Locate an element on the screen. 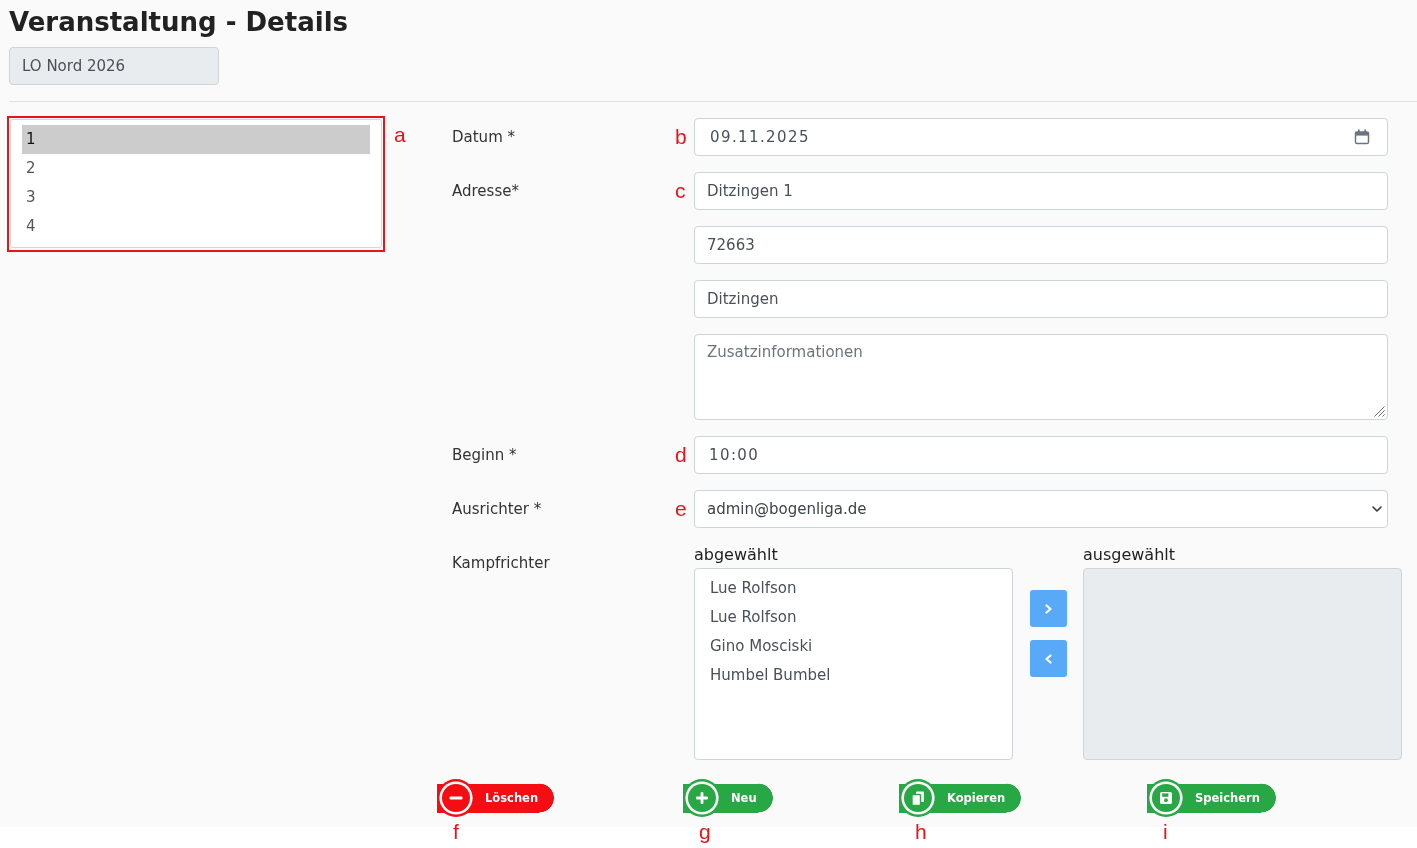 This screenshot has height=848, width=1417. annotation-letter: f is located at coordinates (455, 832).